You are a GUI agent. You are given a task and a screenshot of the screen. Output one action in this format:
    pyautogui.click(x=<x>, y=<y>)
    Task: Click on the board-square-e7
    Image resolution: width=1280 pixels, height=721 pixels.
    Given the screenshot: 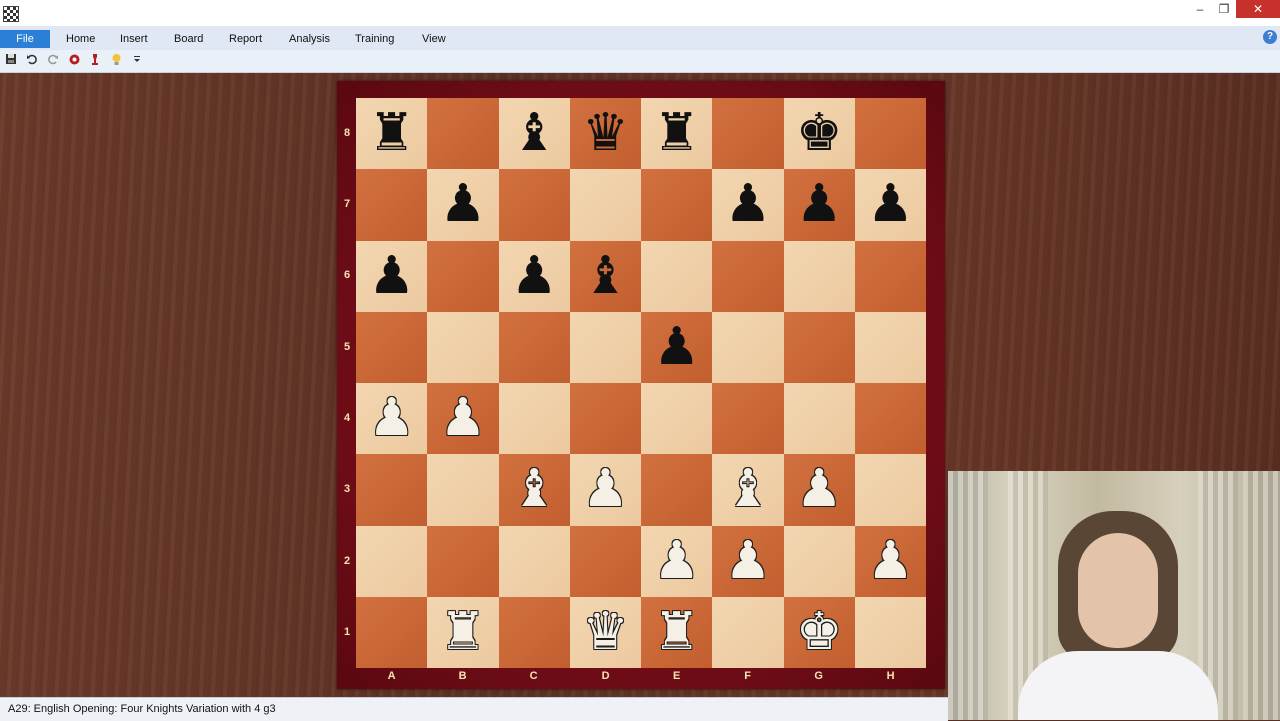 What is the action you would take?
    pyautogui.click(x=677, y=205)
    